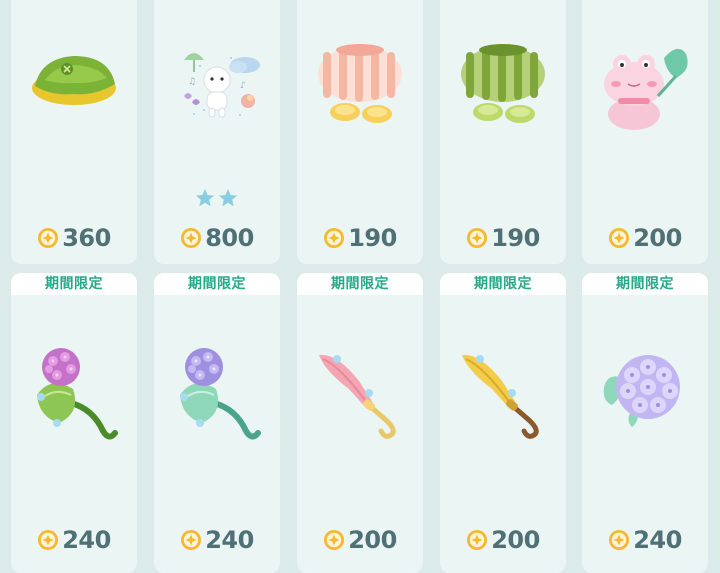 The image size is (720, 573). What do you see at coordinates (86, 238) in the screenshot?
I see `price-value: 360` at bounding box center [86, 238].